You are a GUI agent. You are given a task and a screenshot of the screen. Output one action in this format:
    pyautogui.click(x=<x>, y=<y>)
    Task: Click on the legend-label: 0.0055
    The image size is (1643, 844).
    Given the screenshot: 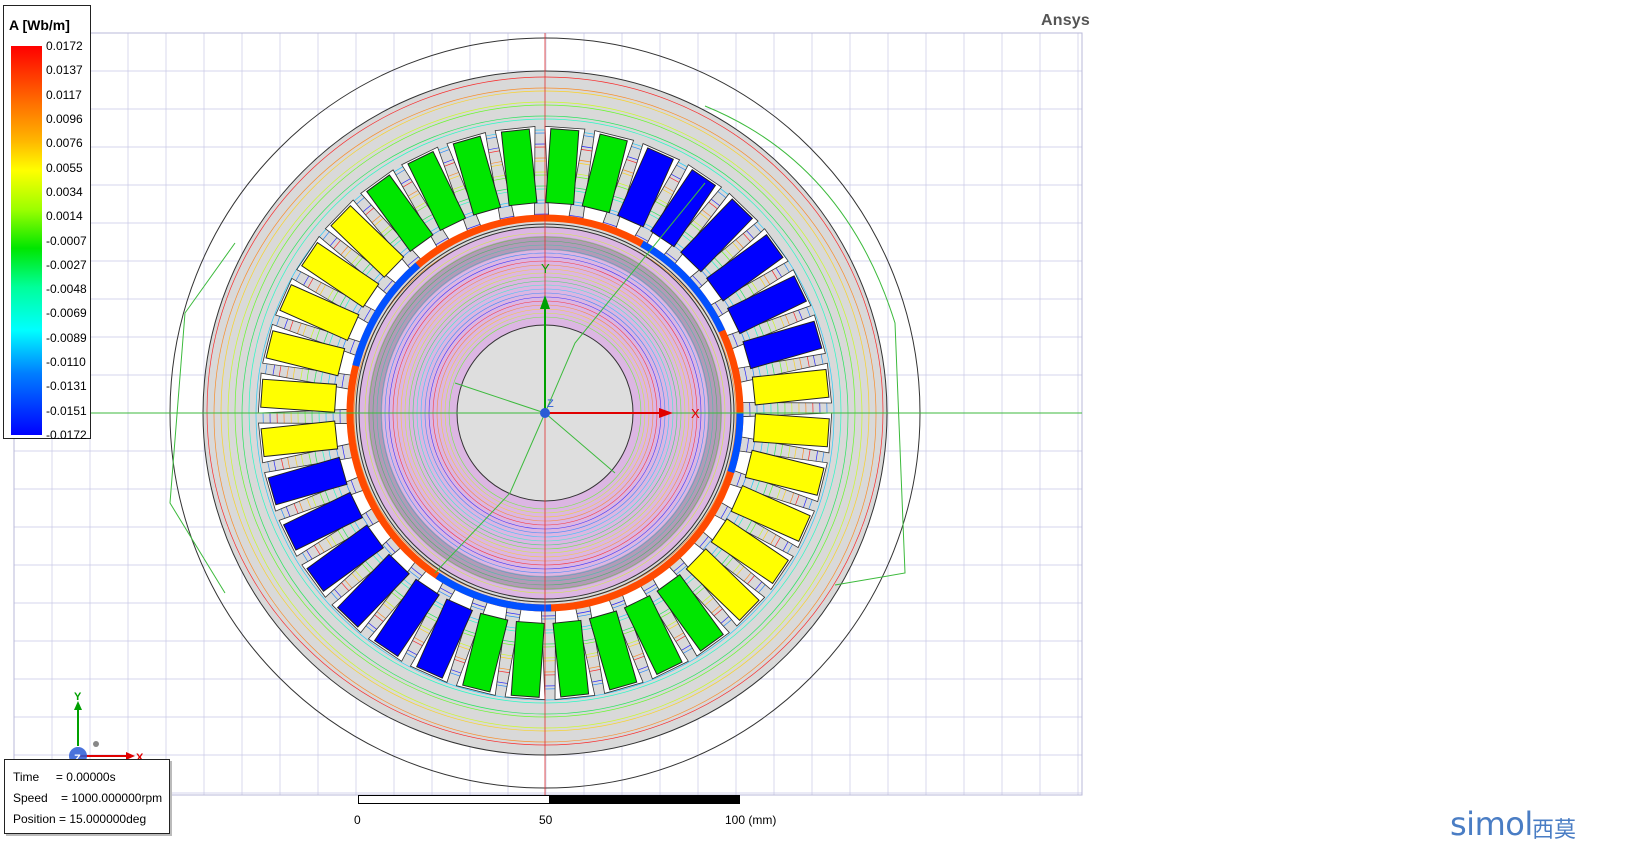 What is the action you would take?
    pyautogui.click(x=64, y=167)
    